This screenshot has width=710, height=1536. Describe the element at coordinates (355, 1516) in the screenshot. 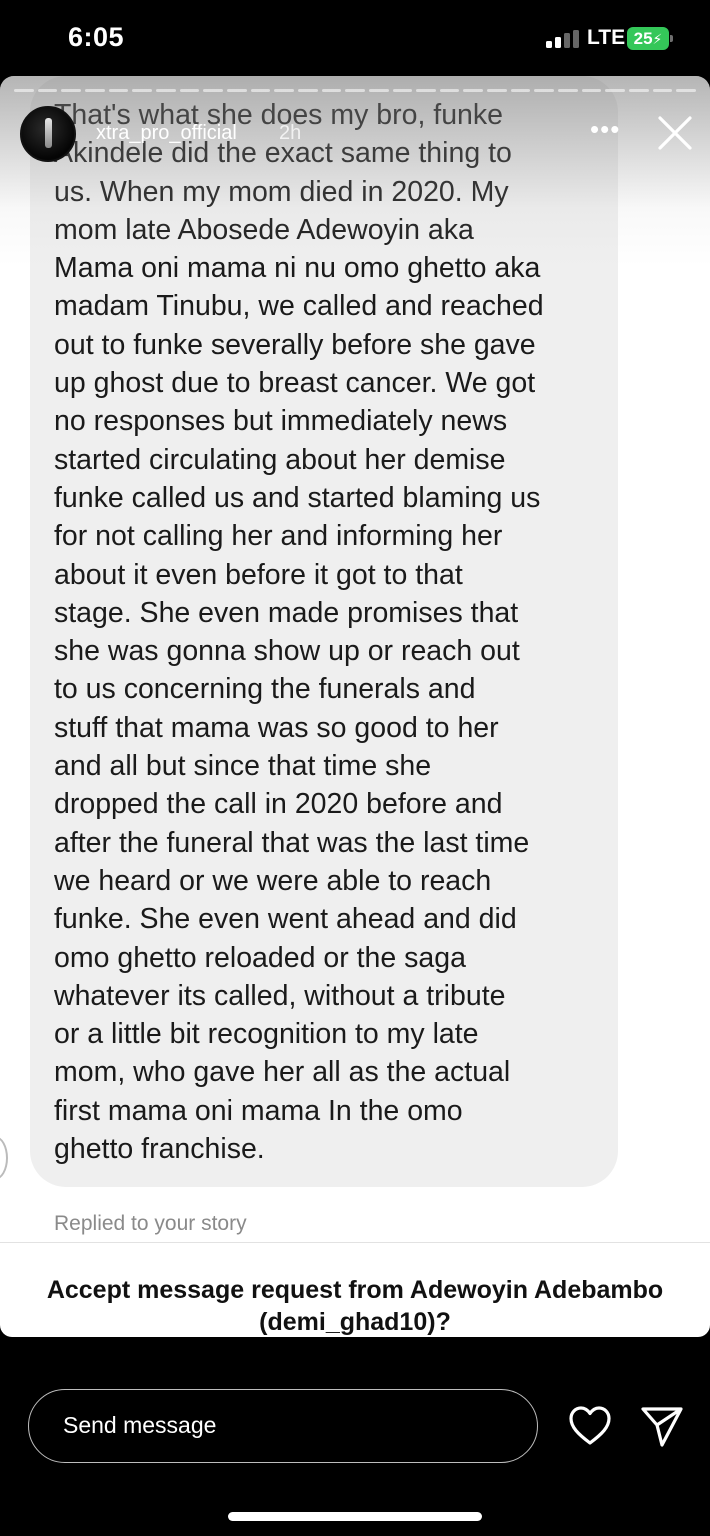

I see `home-indicator` at that location.